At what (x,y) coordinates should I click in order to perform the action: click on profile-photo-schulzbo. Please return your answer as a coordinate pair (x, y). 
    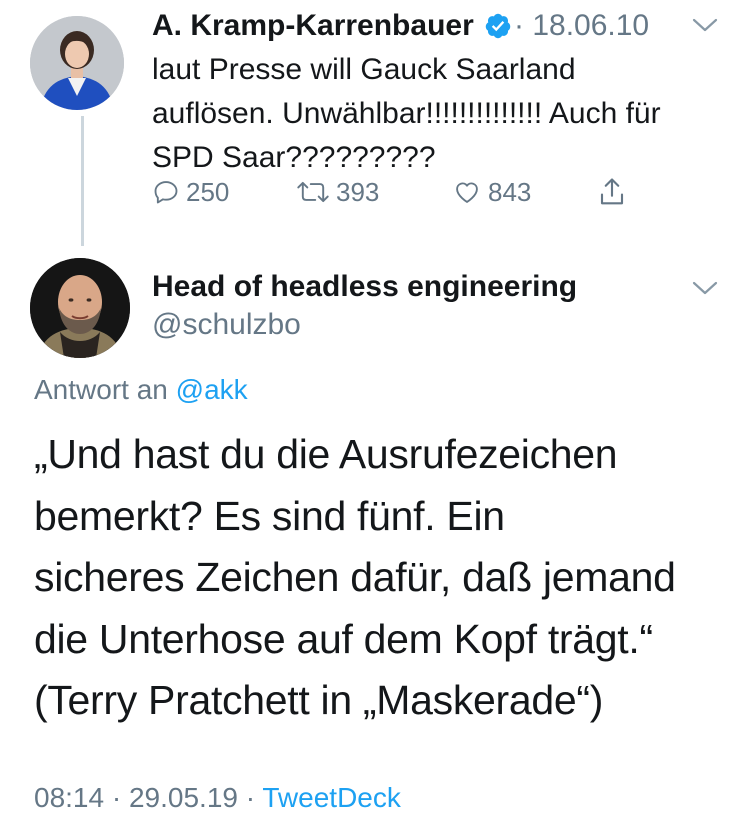
    Looking at the image, I should click on (80, 308).